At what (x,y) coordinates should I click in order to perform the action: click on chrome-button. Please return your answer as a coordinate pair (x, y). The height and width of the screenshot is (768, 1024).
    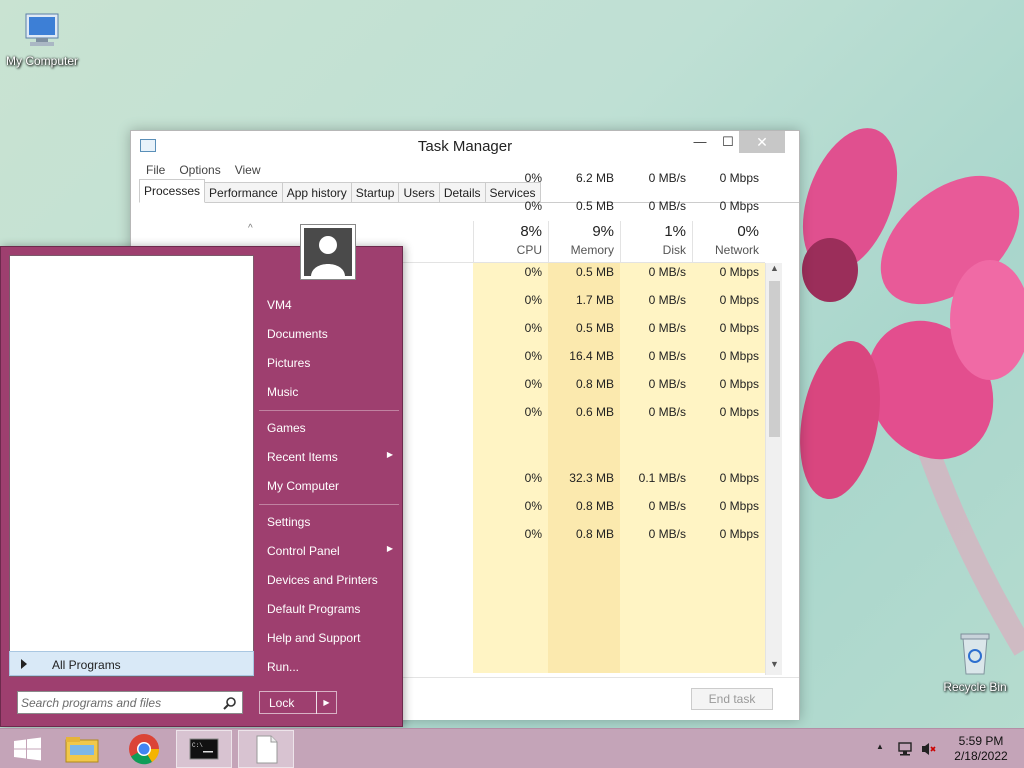
    Looking at the image, I should click on (144, 749).